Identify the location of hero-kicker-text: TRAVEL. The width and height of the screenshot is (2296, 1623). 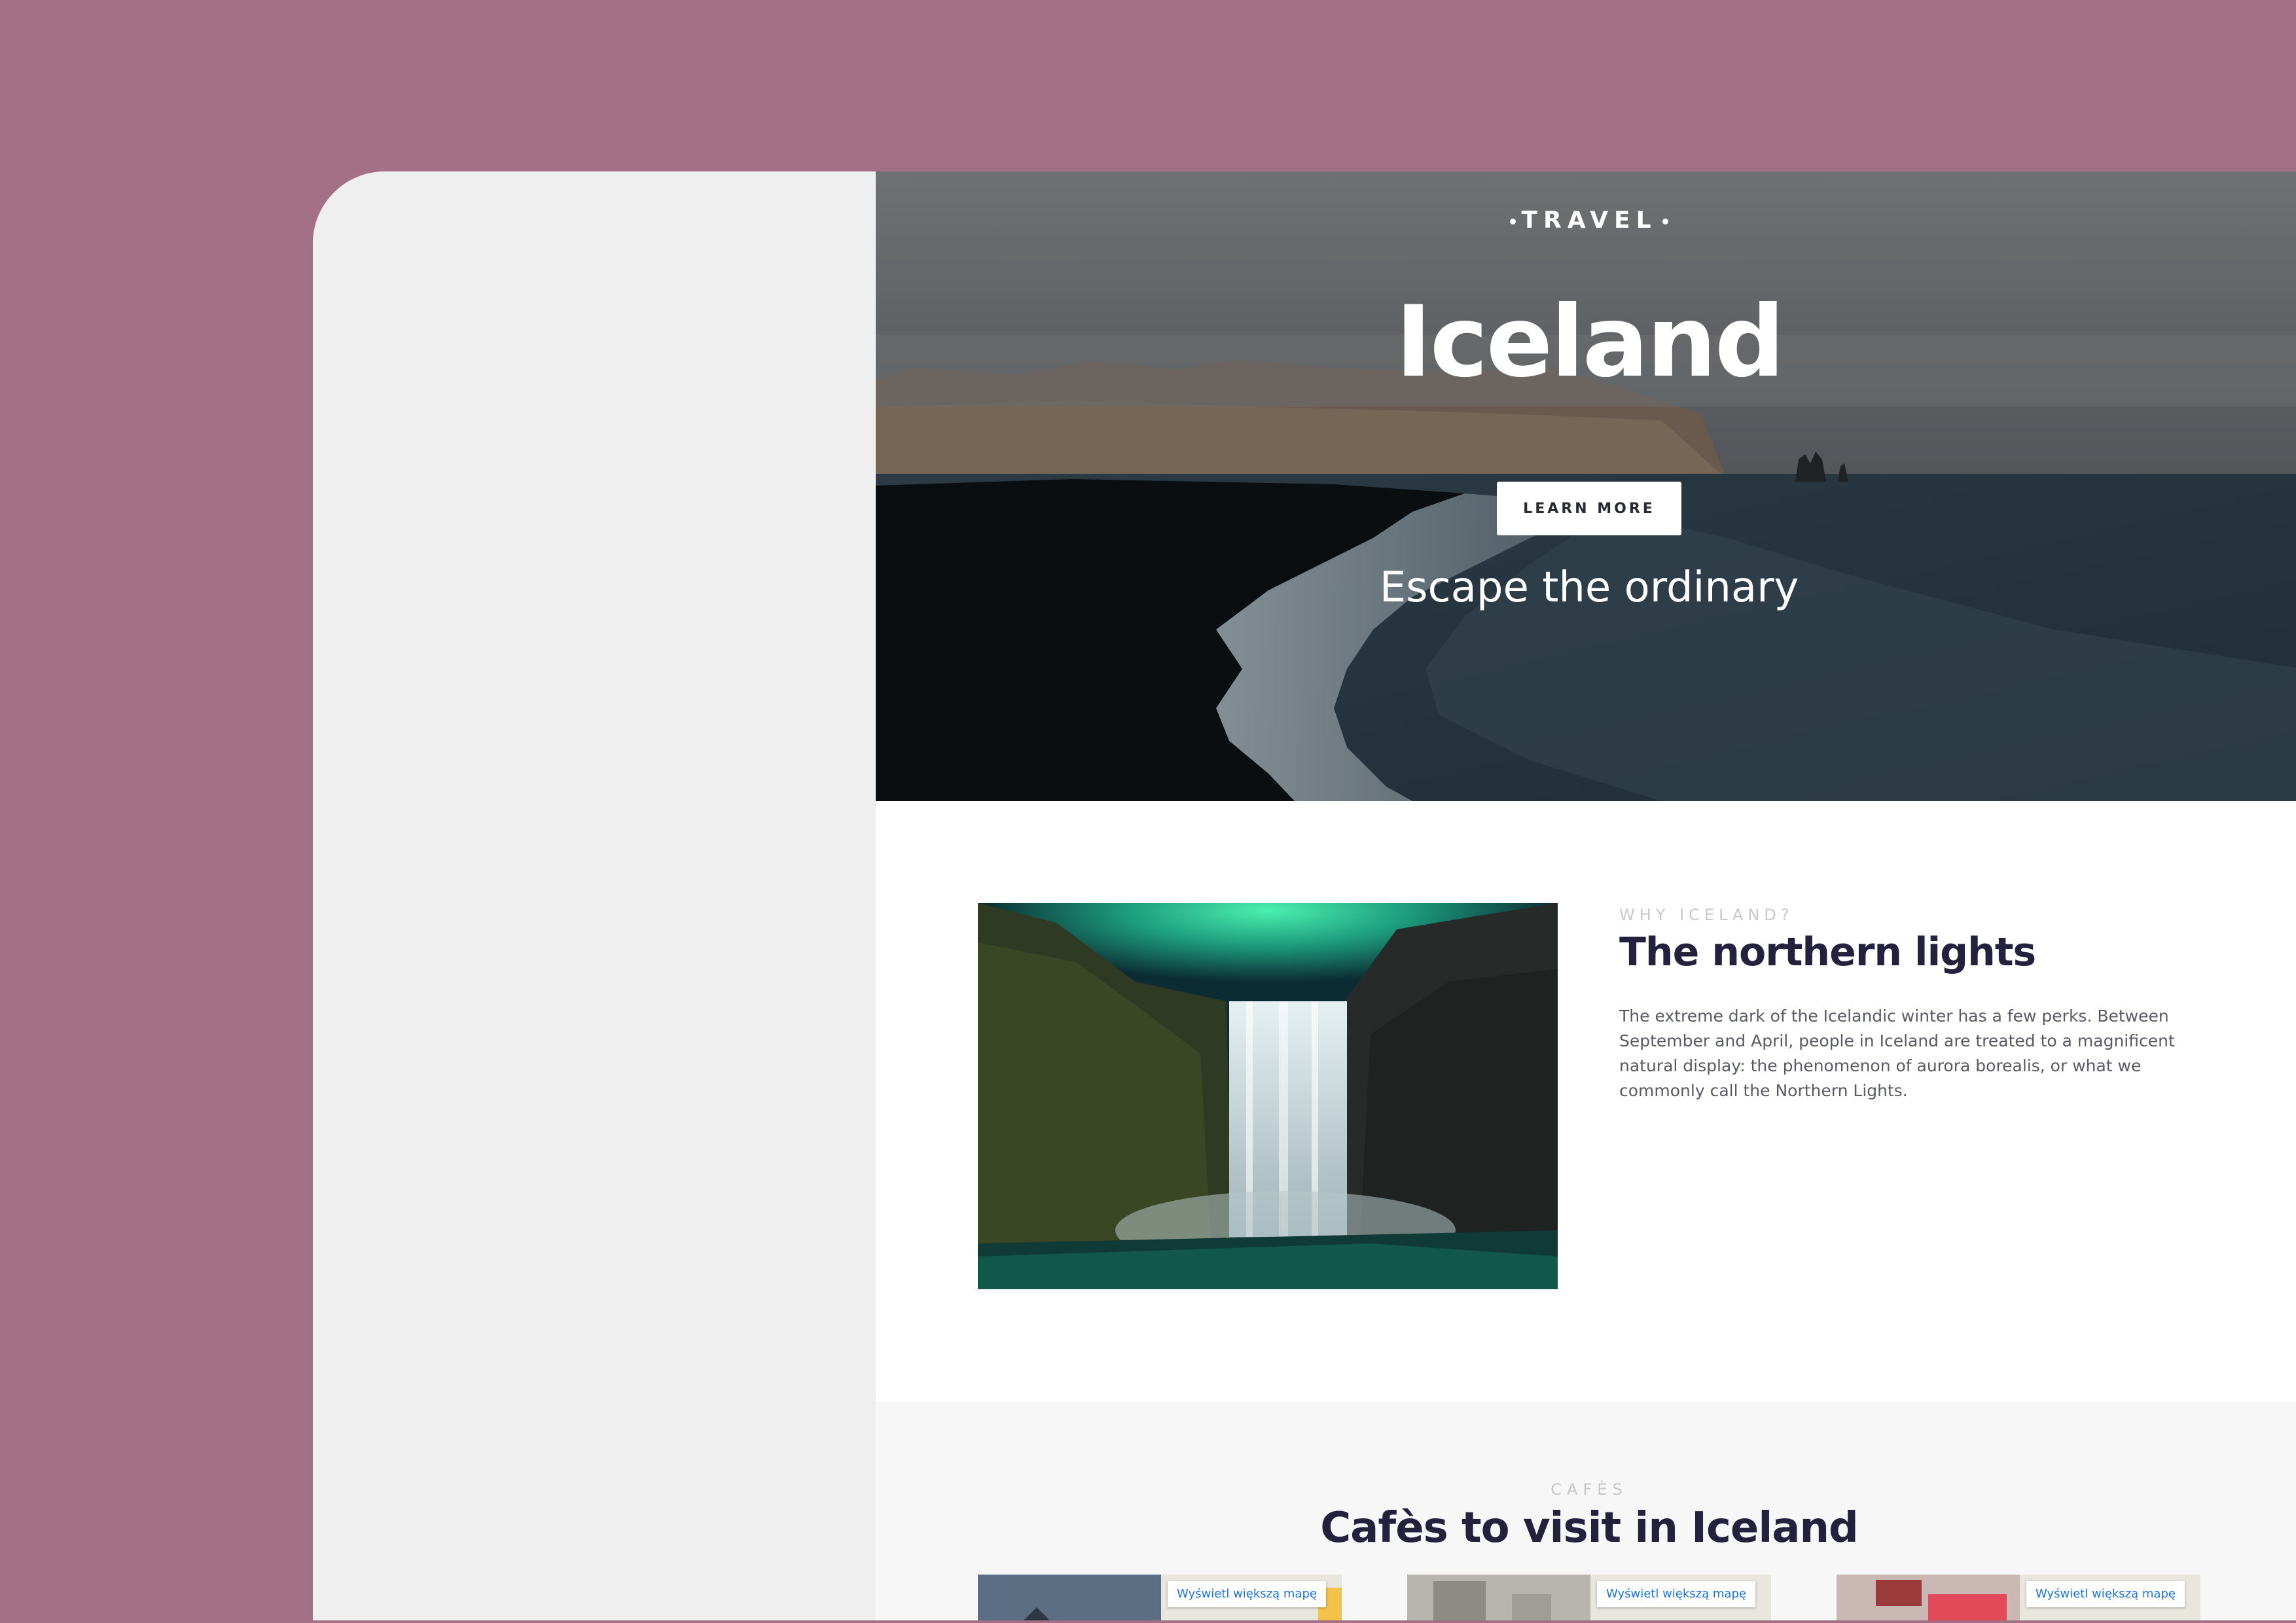
(1589, 221).